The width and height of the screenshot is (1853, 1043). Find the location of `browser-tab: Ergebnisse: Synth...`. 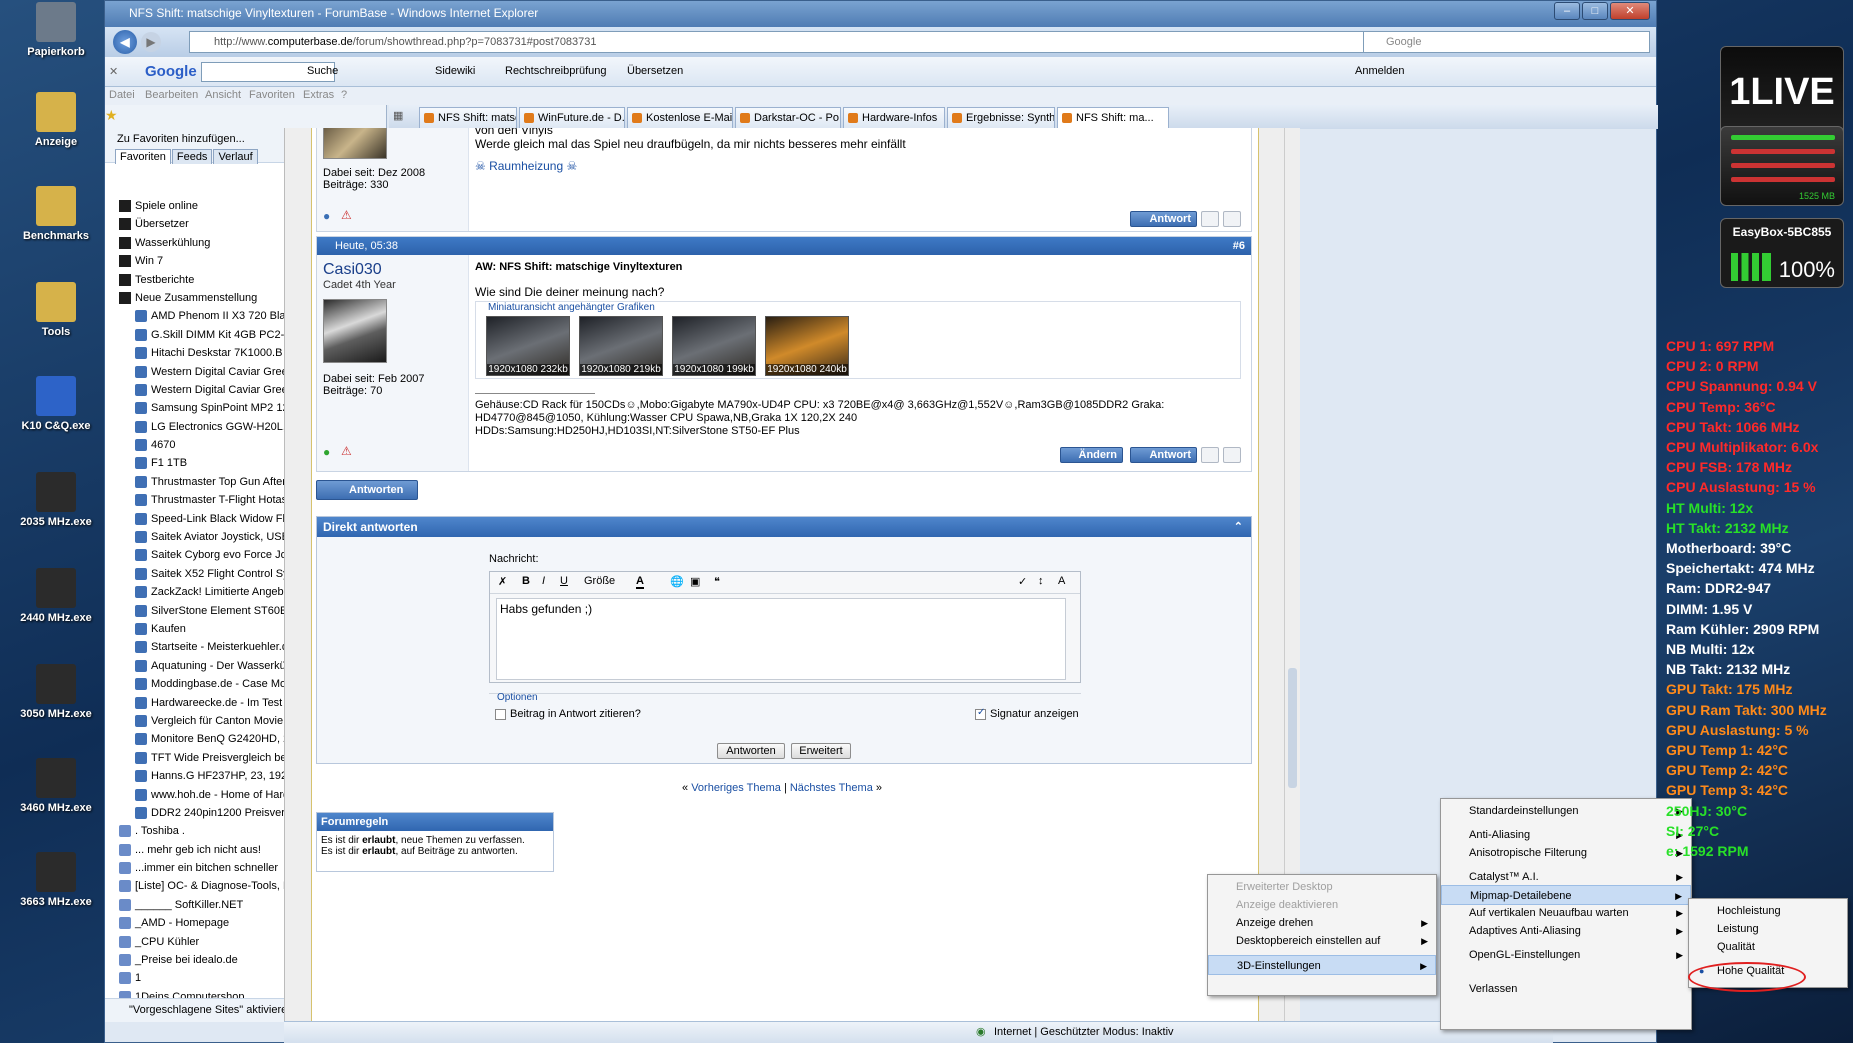

browser-tab: Ergebnisse: Synth... is located at coordinates (1001, 118).